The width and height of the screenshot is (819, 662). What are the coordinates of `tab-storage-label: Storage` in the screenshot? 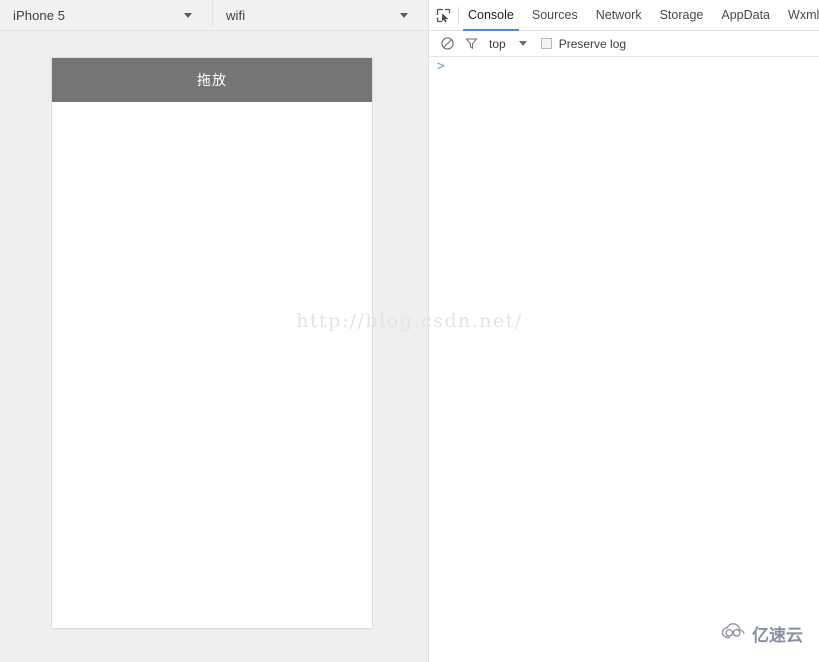 It's located at (681, 15).